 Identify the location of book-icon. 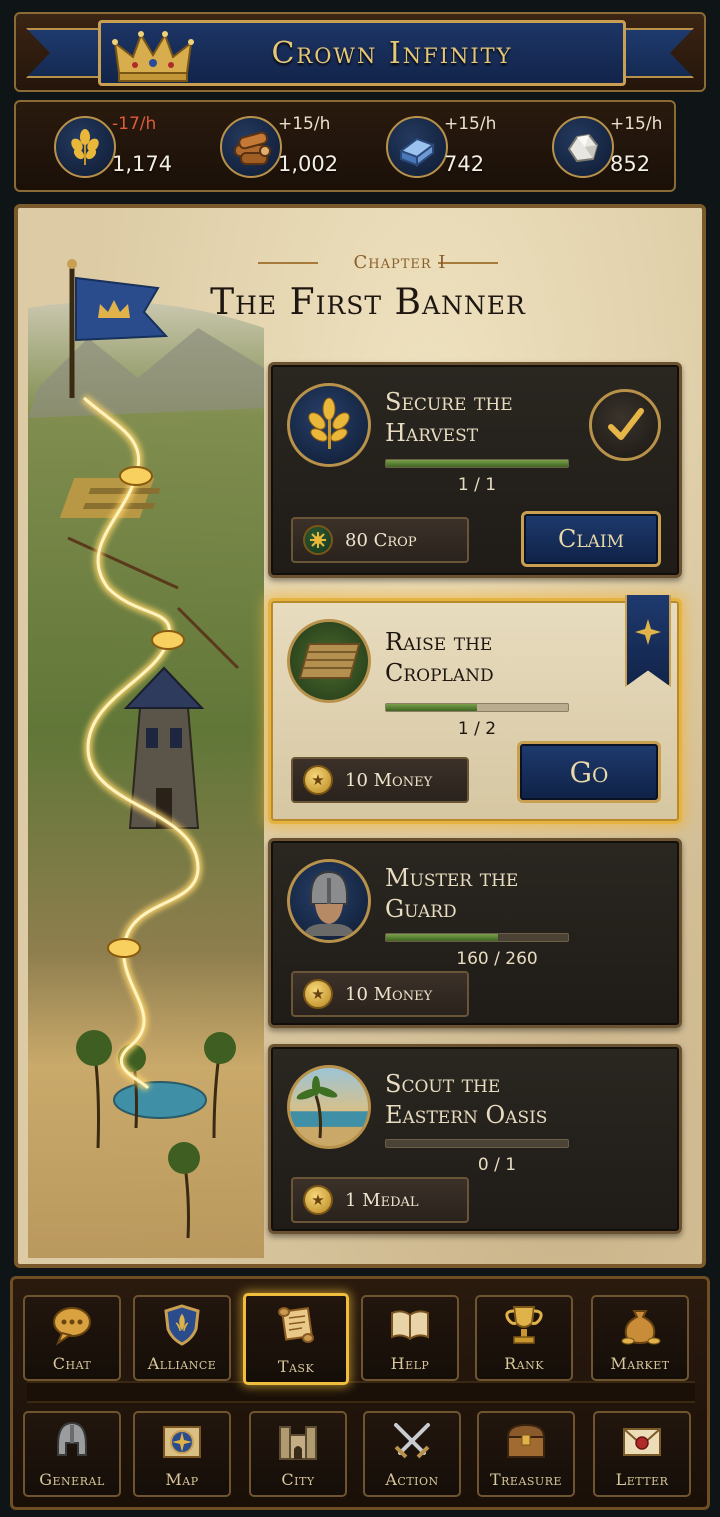
(410, 1325).